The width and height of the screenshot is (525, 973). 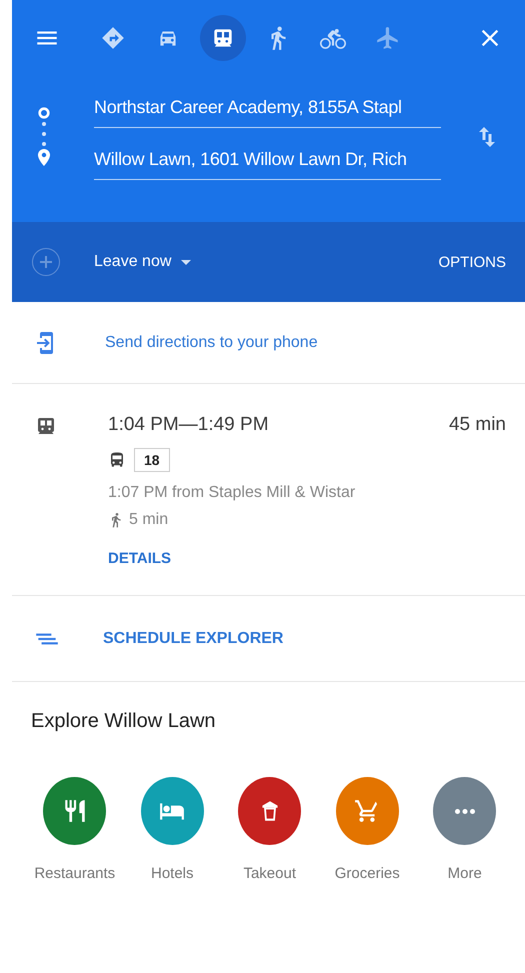 What do you see at coordinates (113, 38) in the screenshot?
I see `best-route-icon` at bounding box center [113, 38].